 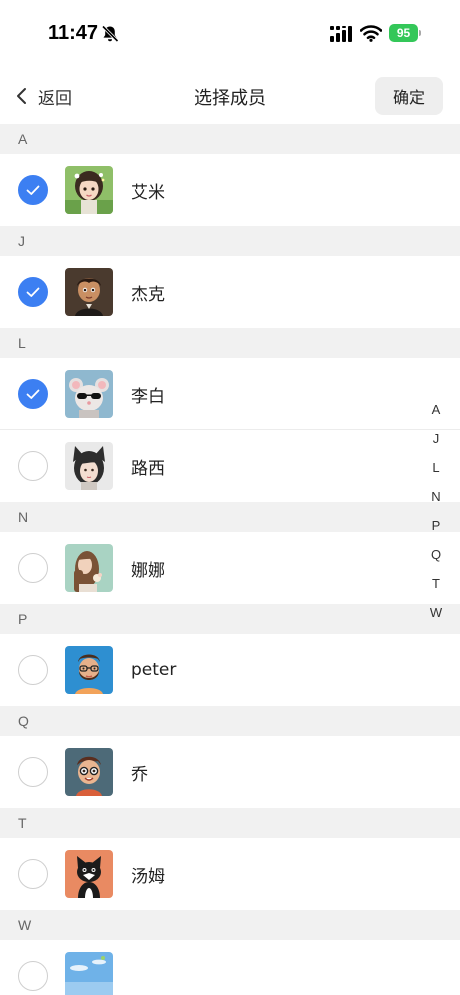 What do you see at coordinates (110, 34) in the screenshot?
I see `bell-slash-icon` at bounding box center [110, 34].